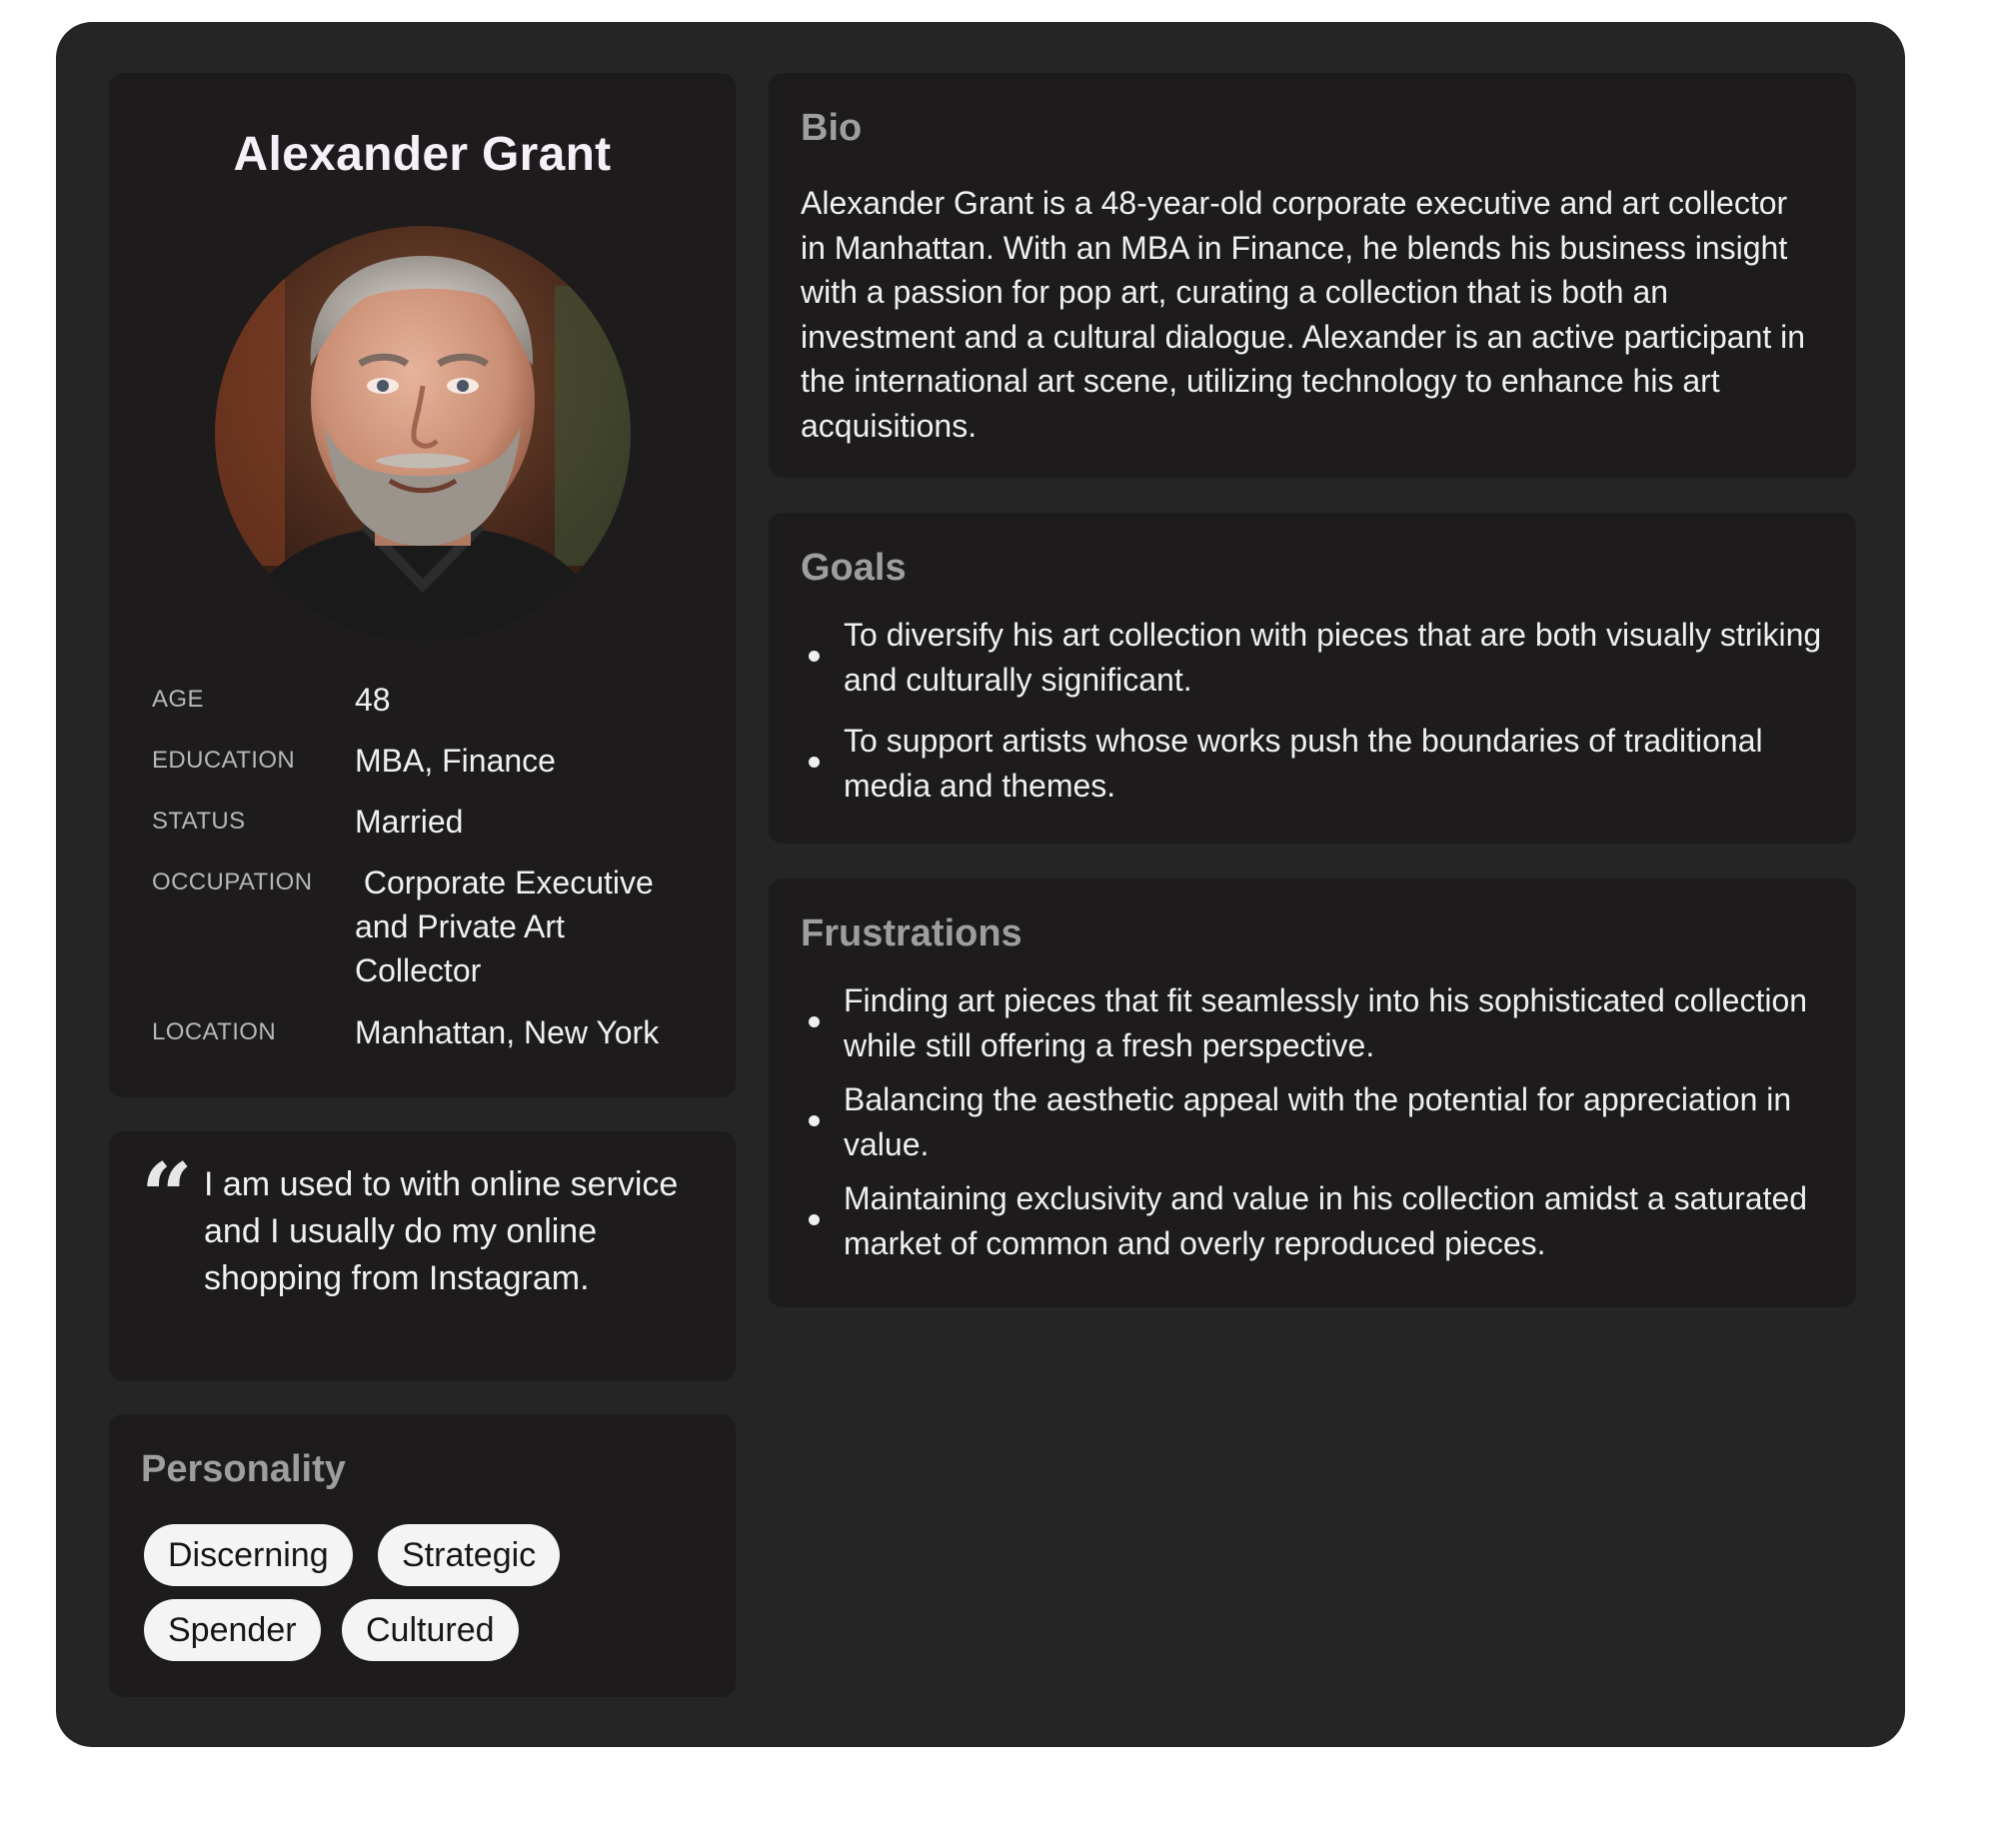 Image resolution: width=2016 pixels, height=1831 pixels. What do you see at coordinates (167, 1196) in the screenshot?
I see `quote-icon: “` at bounding box center [167, 1196].